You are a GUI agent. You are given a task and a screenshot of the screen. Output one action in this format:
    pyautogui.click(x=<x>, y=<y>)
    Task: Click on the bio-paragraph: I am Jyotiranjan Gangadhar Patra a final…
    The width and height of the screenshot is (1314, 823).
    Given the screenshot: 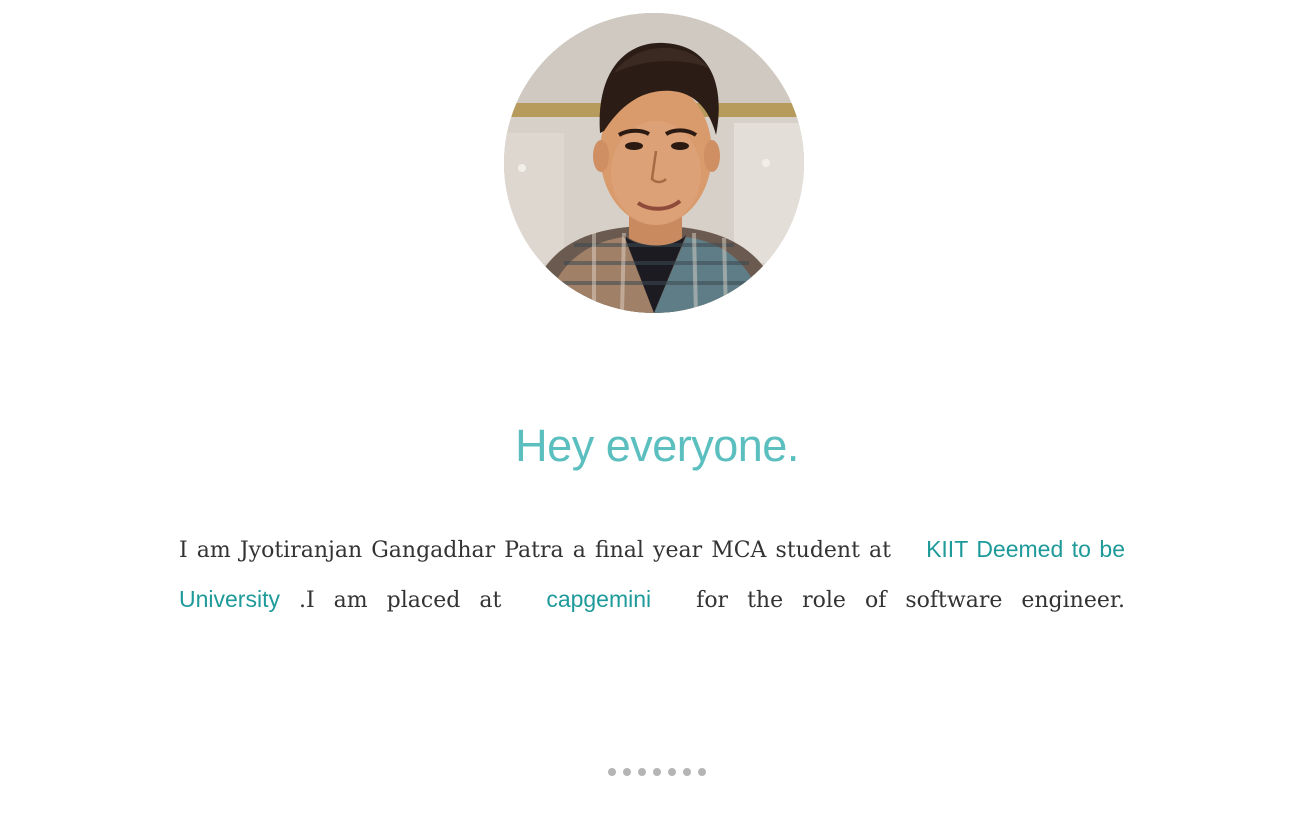 What is the action you would take?
    pyautogui.click(x=652, y=575)
    